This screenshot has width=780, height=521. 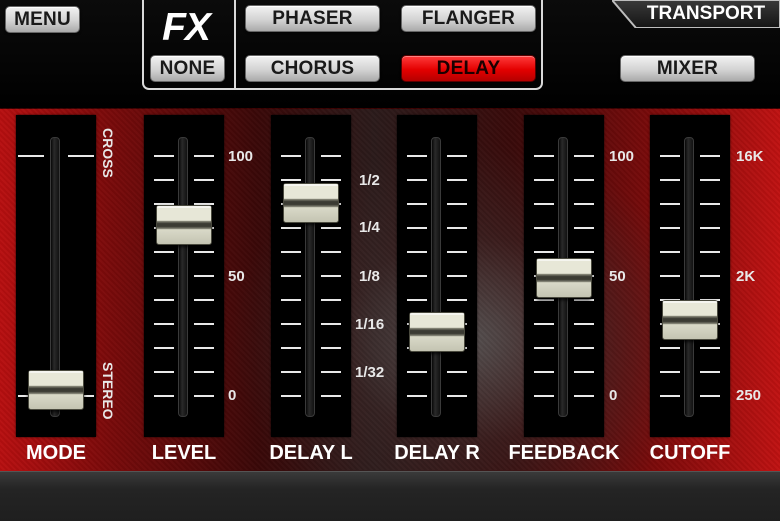 I want to click on slider-knob-mode, so click(x=56, y=390).